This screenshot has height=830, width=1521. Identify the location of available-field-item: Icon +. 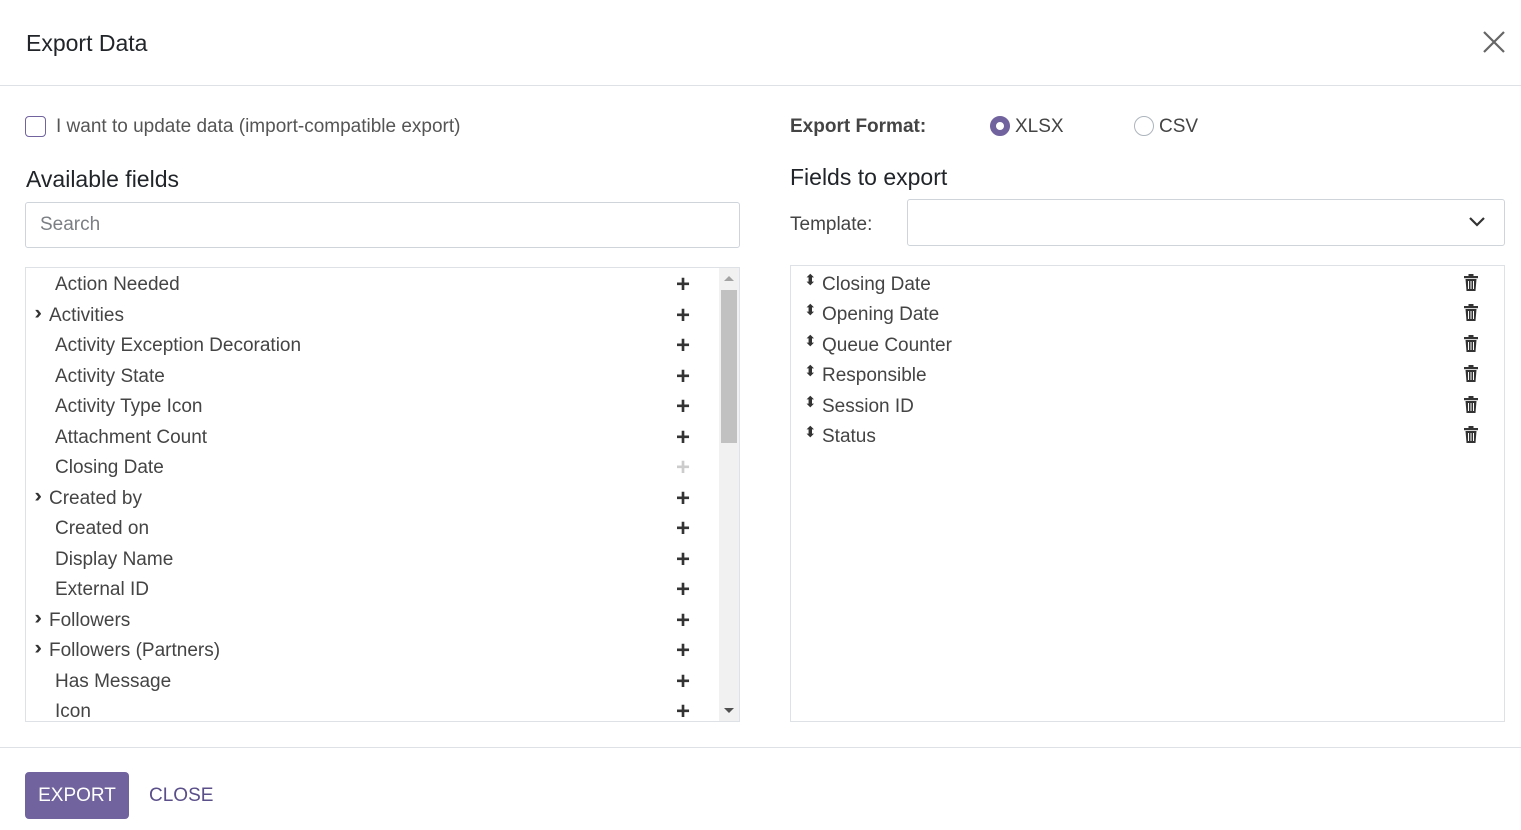
(372, 709).